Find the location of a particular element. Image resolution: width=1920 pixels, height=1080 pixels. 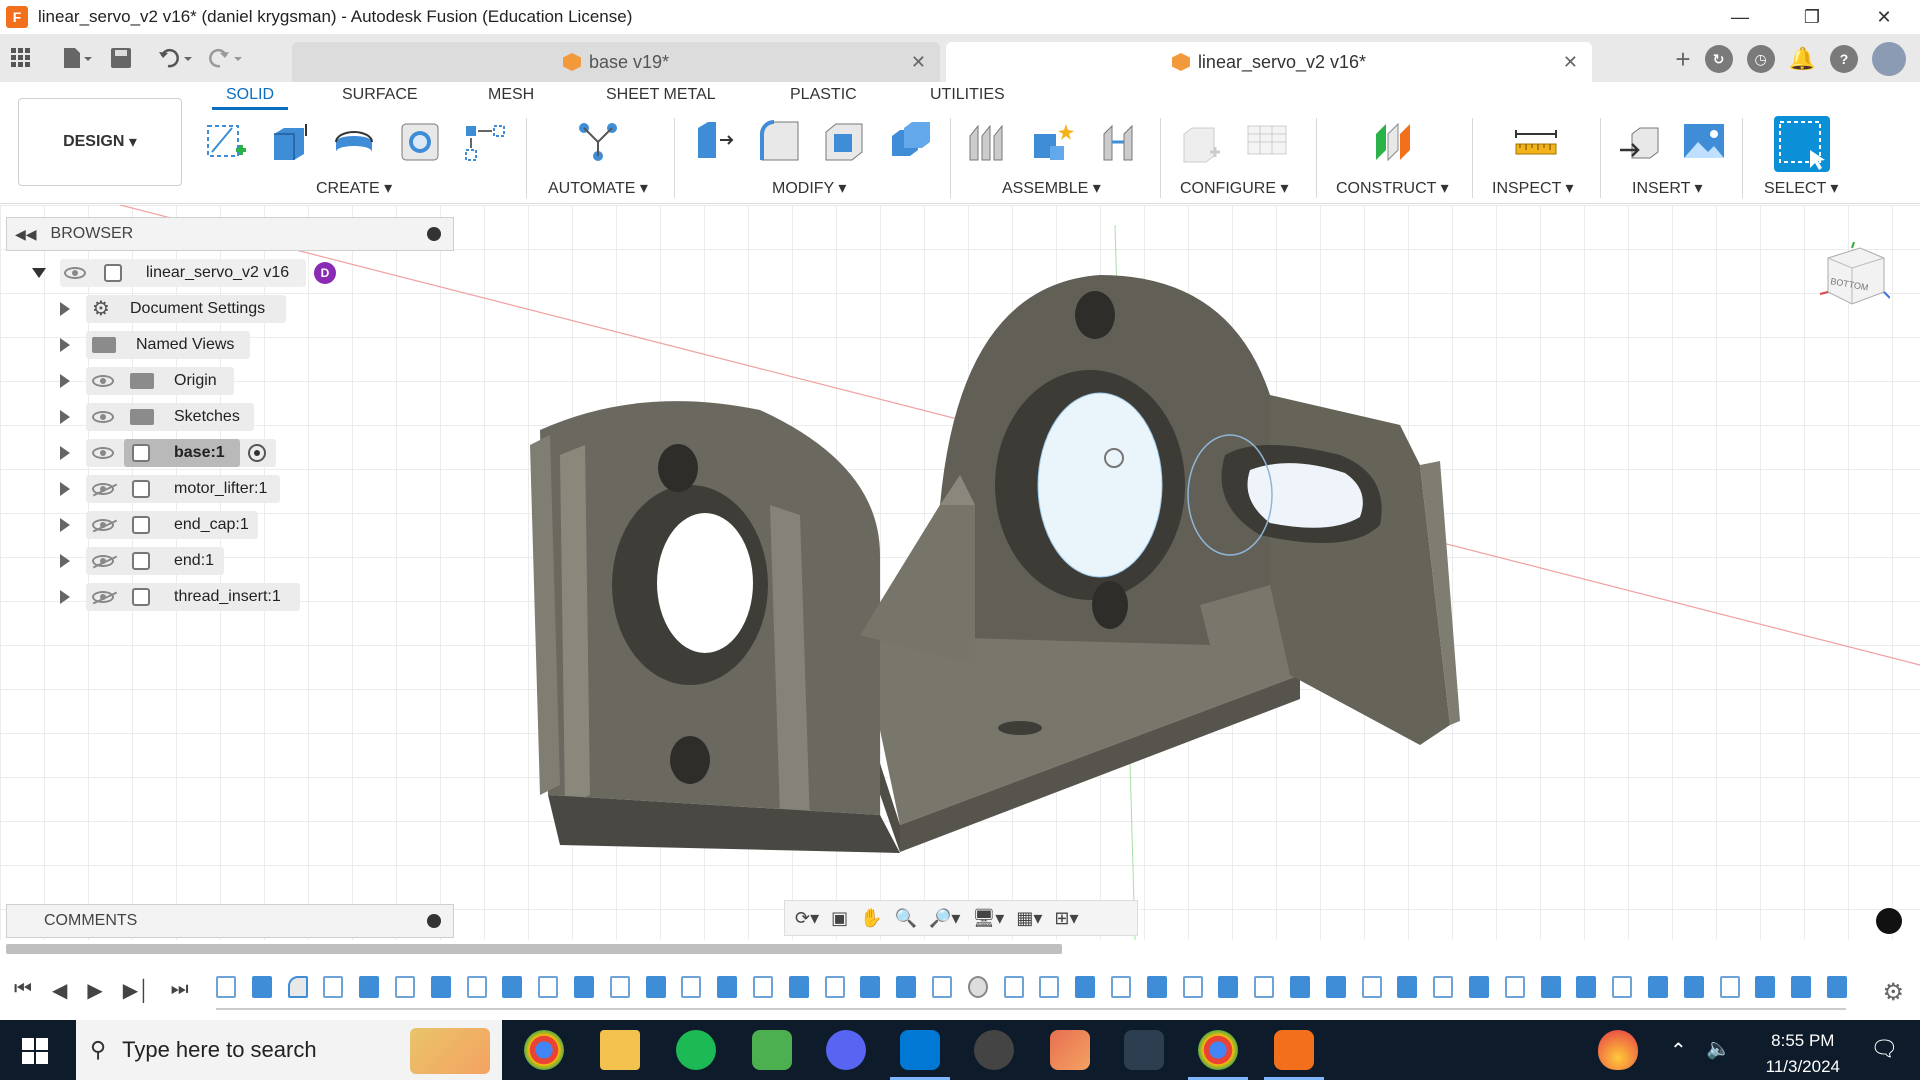

extensions-icon: ↻ is located at coordinates (1718, 59).